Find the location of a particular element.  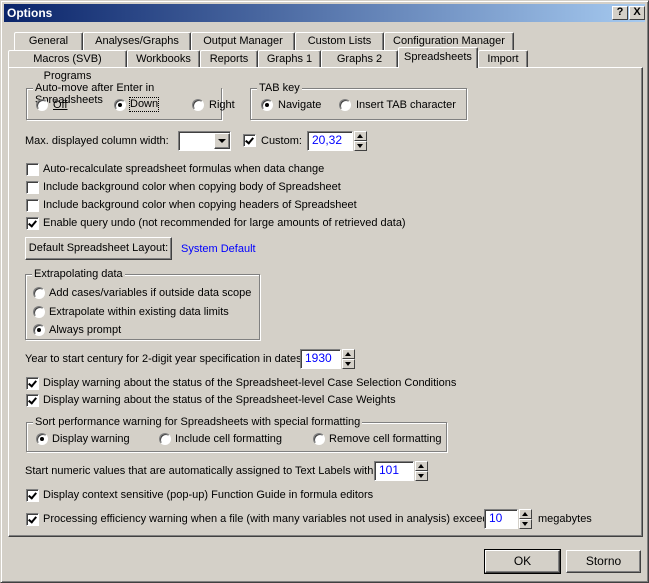

year-field: 1930 is located at coordinates (320, 359).